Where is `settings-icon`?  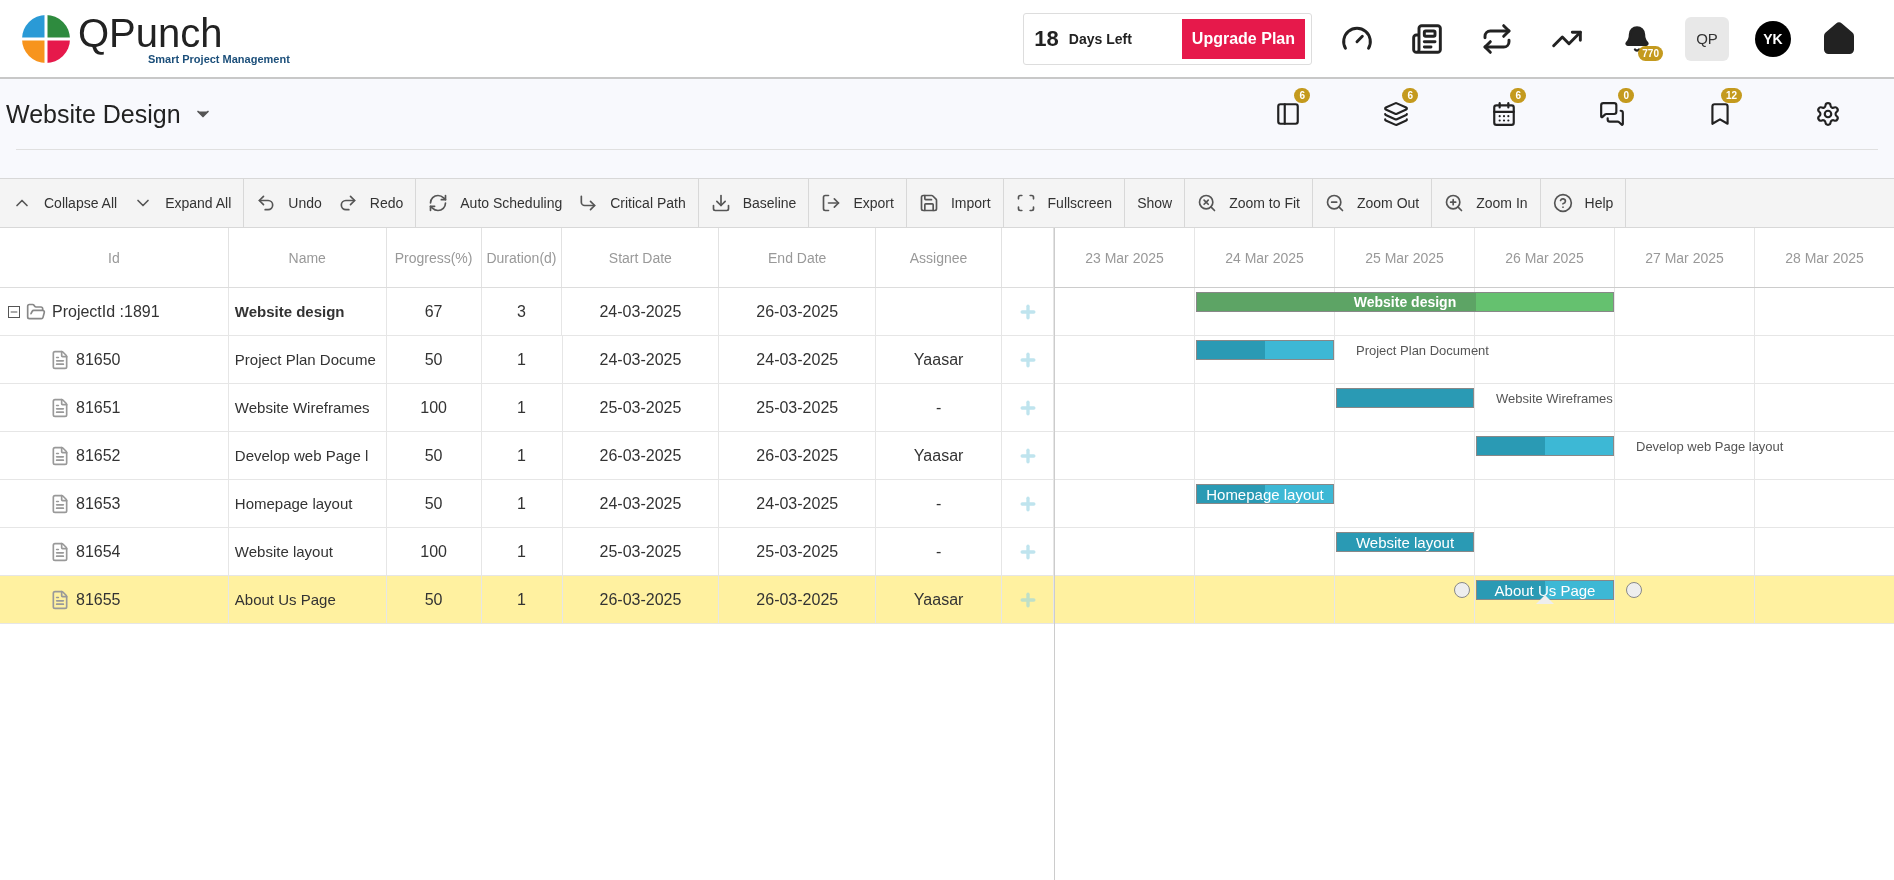 settings-icon is located at coordinates (1828, 114).